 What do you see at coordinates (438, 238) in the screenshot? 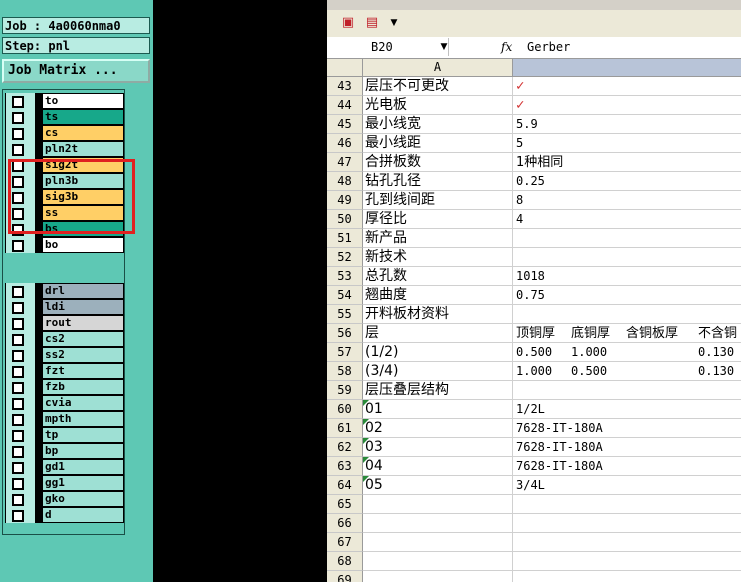
I see `cell-a: 新产品` at bounding box center [438, 238].